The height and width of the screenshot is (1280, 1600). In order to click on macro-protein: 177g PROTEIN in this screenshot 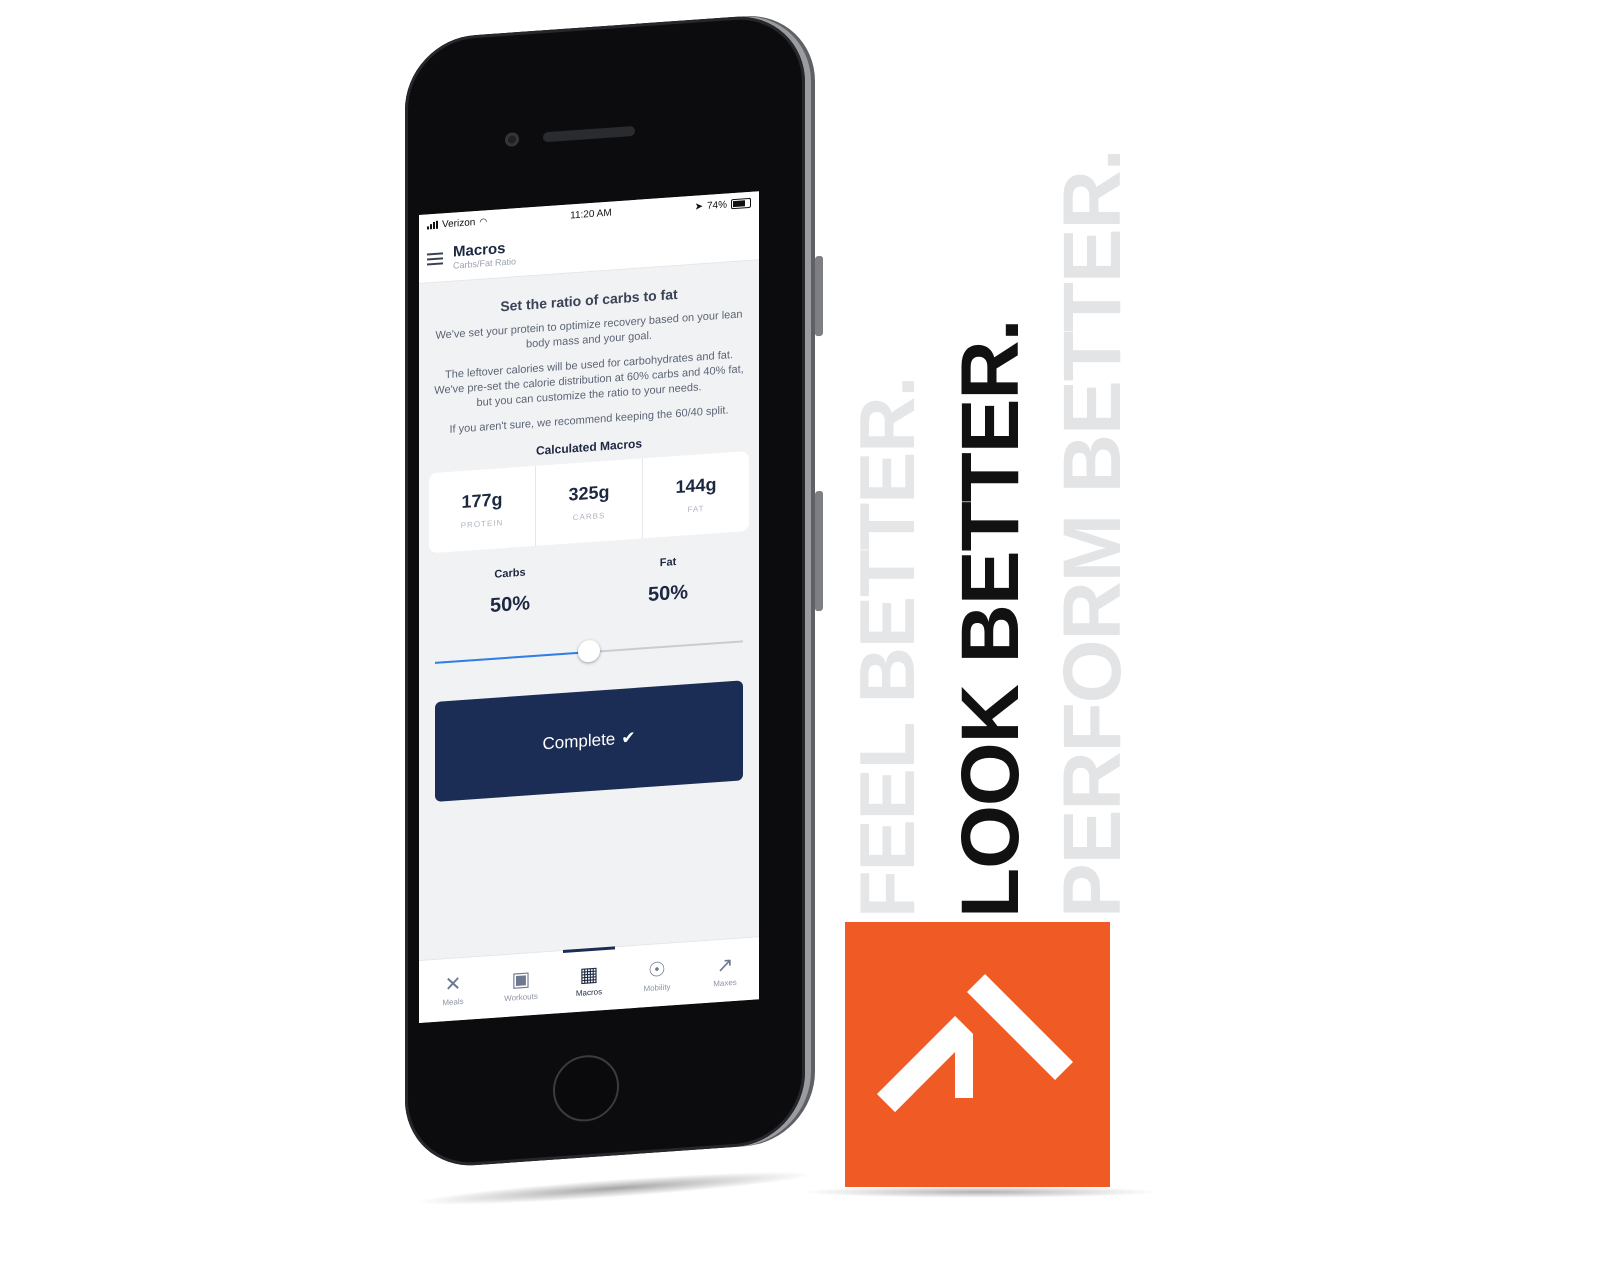, I will do `click(482, 509)`.